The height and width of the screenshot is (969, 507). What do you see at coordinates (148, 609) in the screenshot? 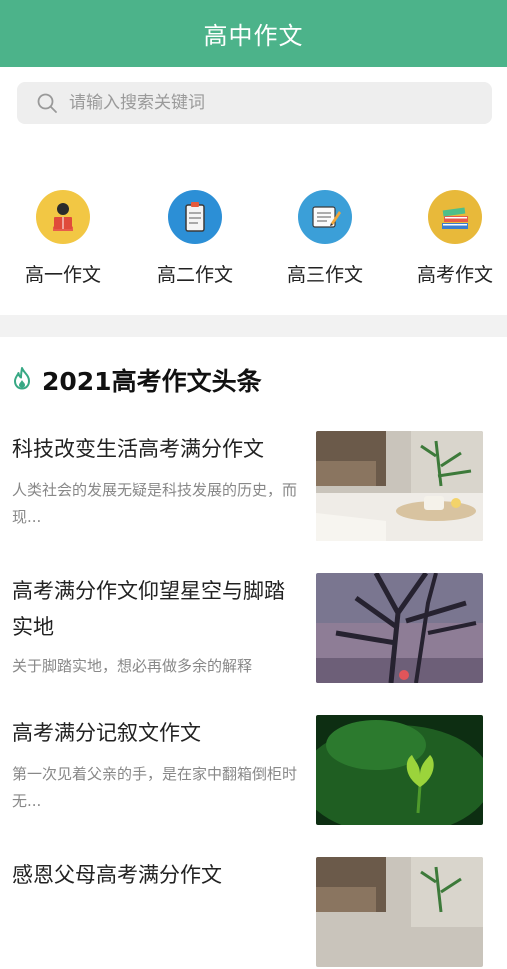
I see `article-title: 高考满分作文仰望星空与脚踏实地` at bounding box center [148, 609].